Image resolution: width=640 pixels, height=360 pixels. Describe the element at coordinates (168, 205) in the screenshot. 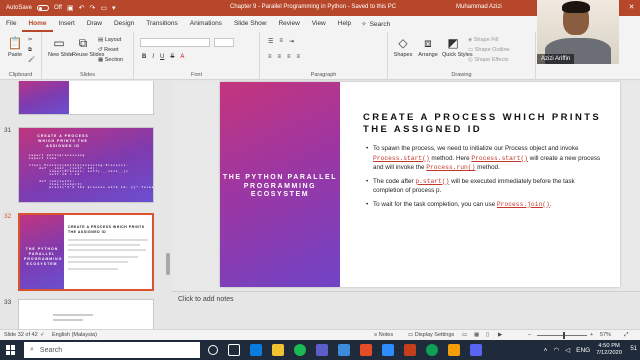

I see `thumbnails-scrollbar` at that location.